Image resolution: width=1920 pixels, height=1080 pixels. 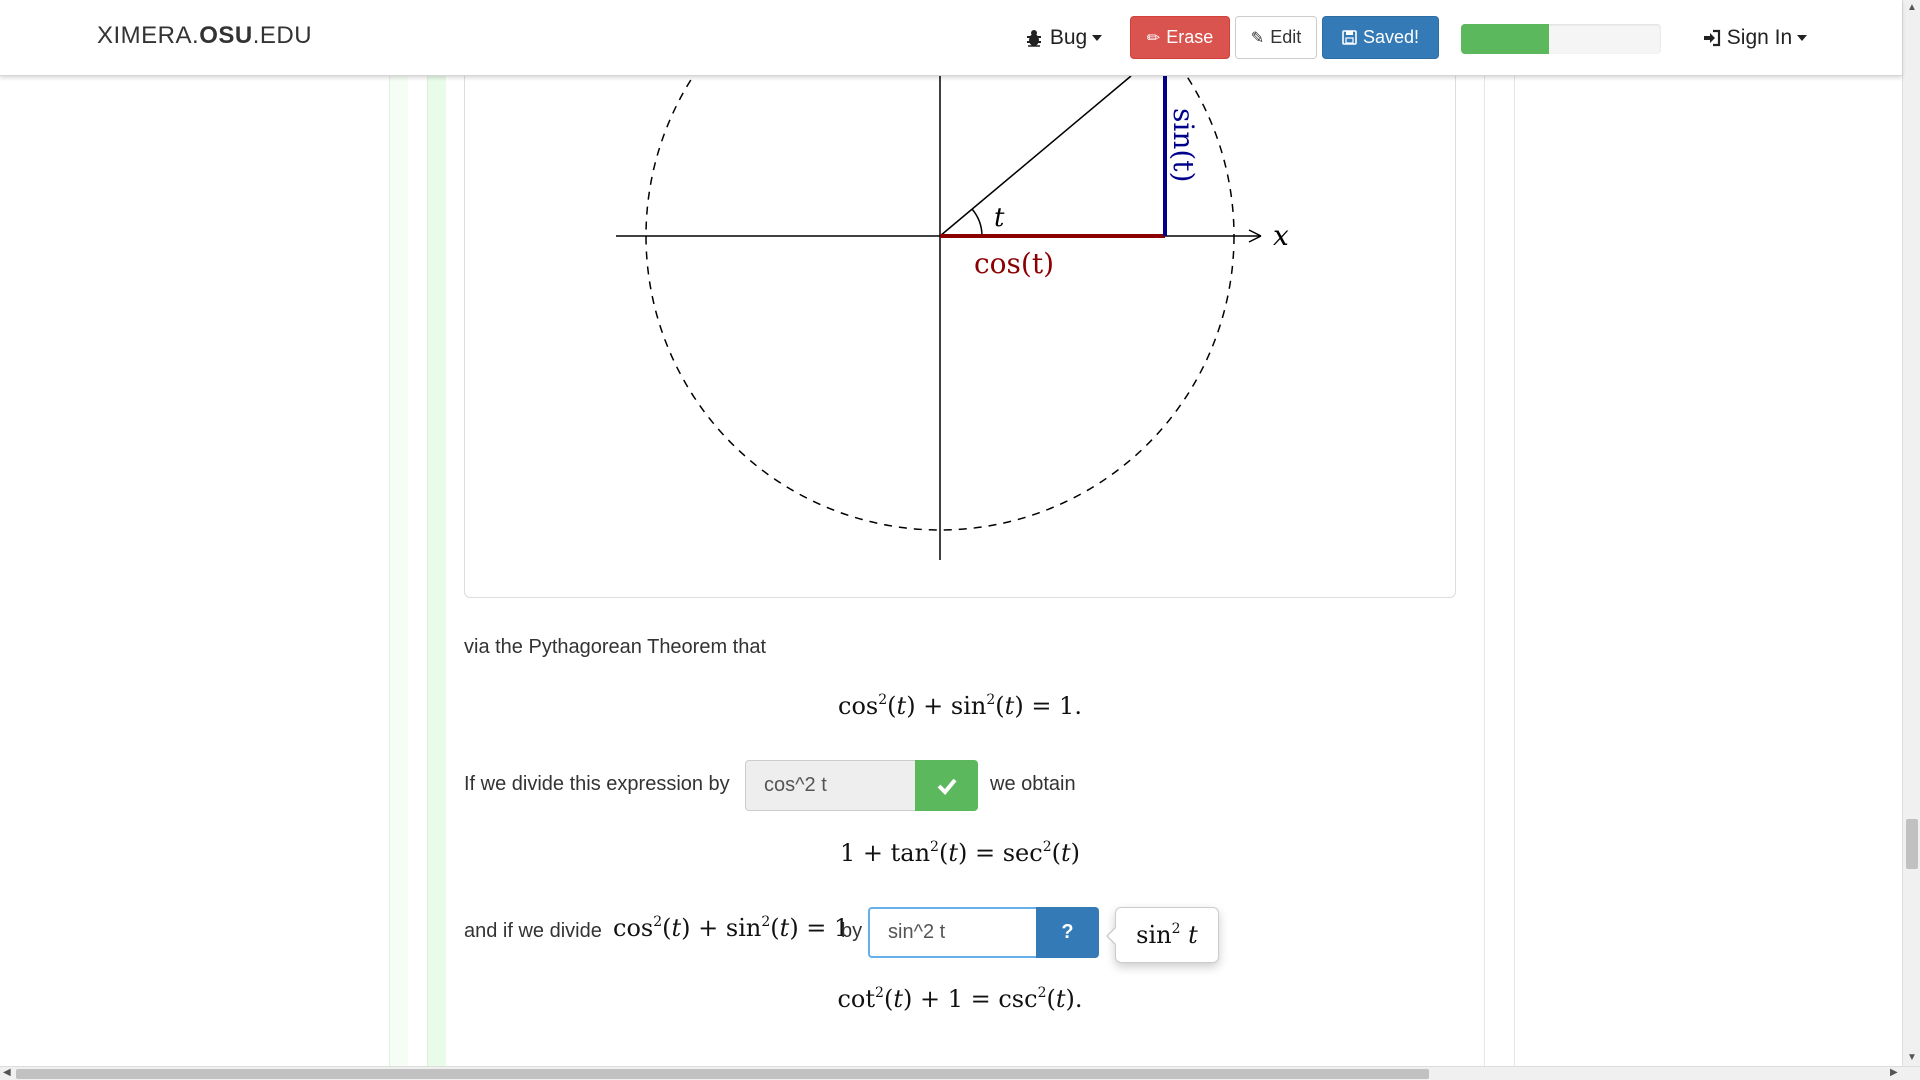 What do you see at coordinates (1911, 533) in the screenshot?
I see `vertical-scrollbar: ▲ ▼` at bounding box center [1911, 533].